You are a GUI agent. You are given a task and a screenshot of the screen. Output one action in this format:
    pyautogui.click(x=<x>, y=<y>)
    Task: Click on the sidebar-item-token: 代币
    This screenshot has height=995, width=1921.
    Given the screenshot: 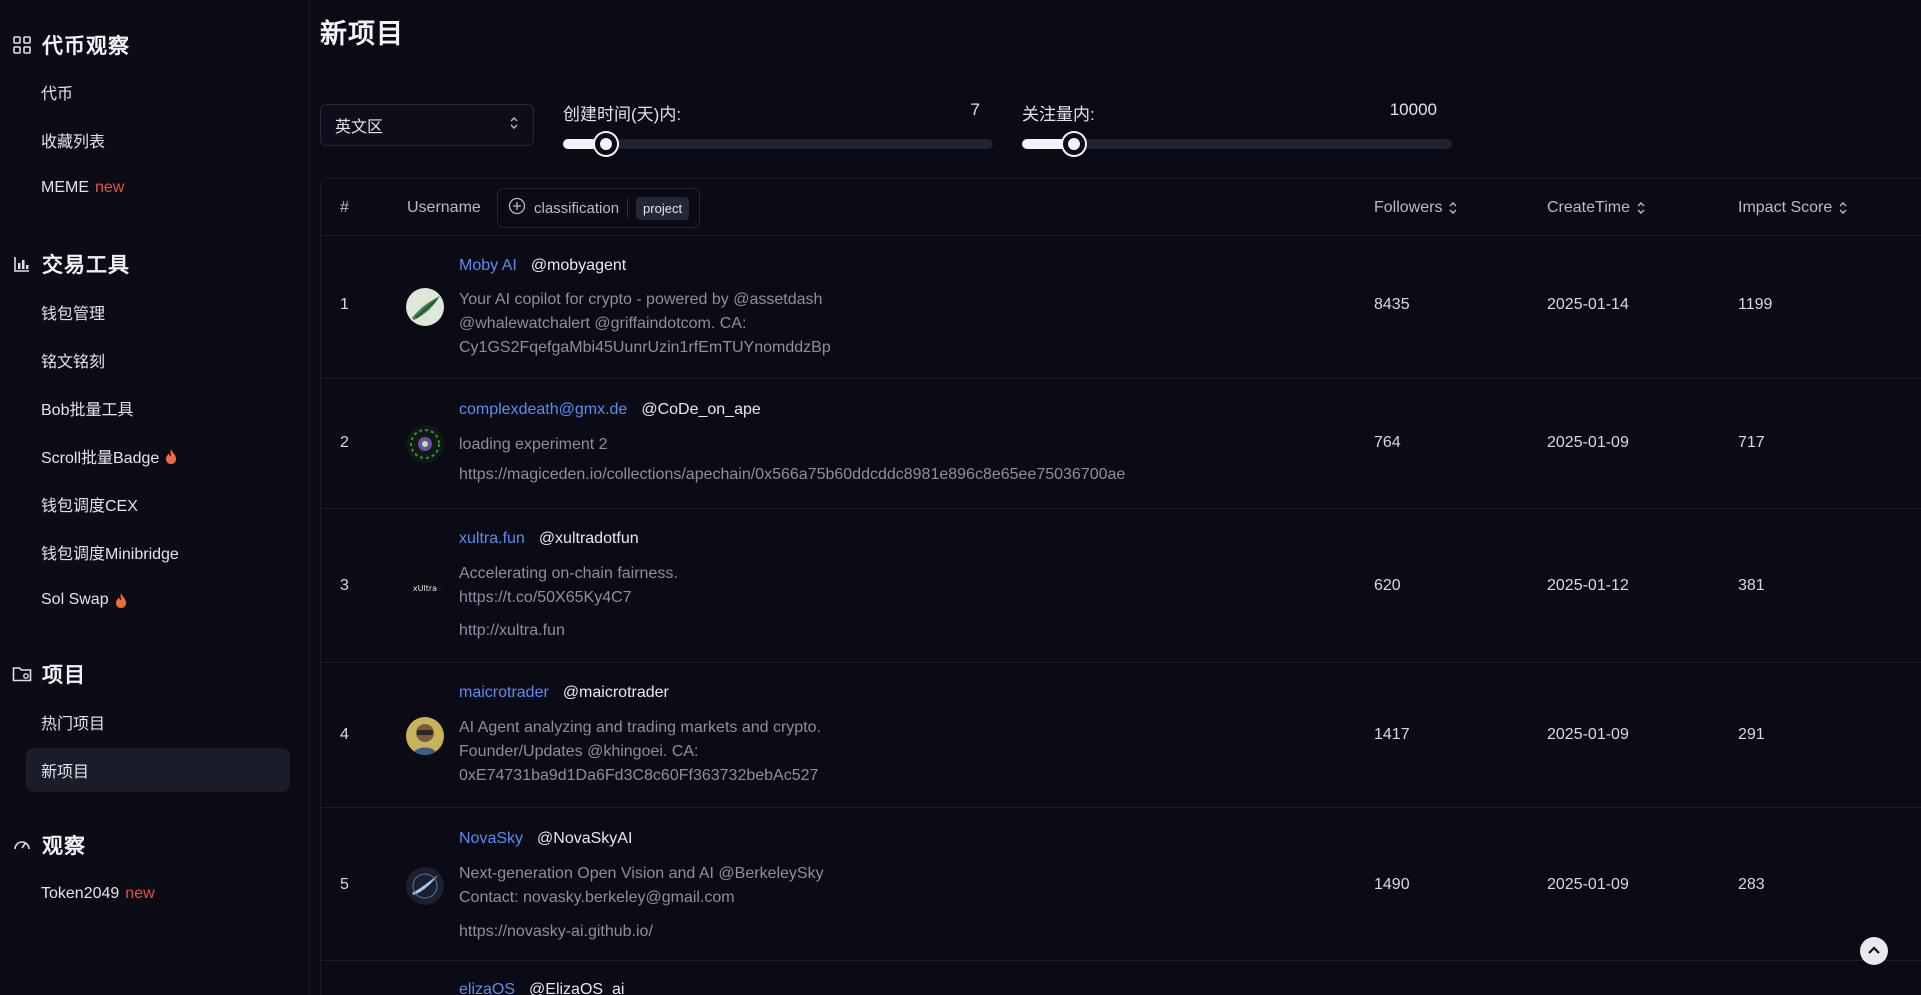 What is the action you would take?
    pyautogui.click(x=158, y=92)
    